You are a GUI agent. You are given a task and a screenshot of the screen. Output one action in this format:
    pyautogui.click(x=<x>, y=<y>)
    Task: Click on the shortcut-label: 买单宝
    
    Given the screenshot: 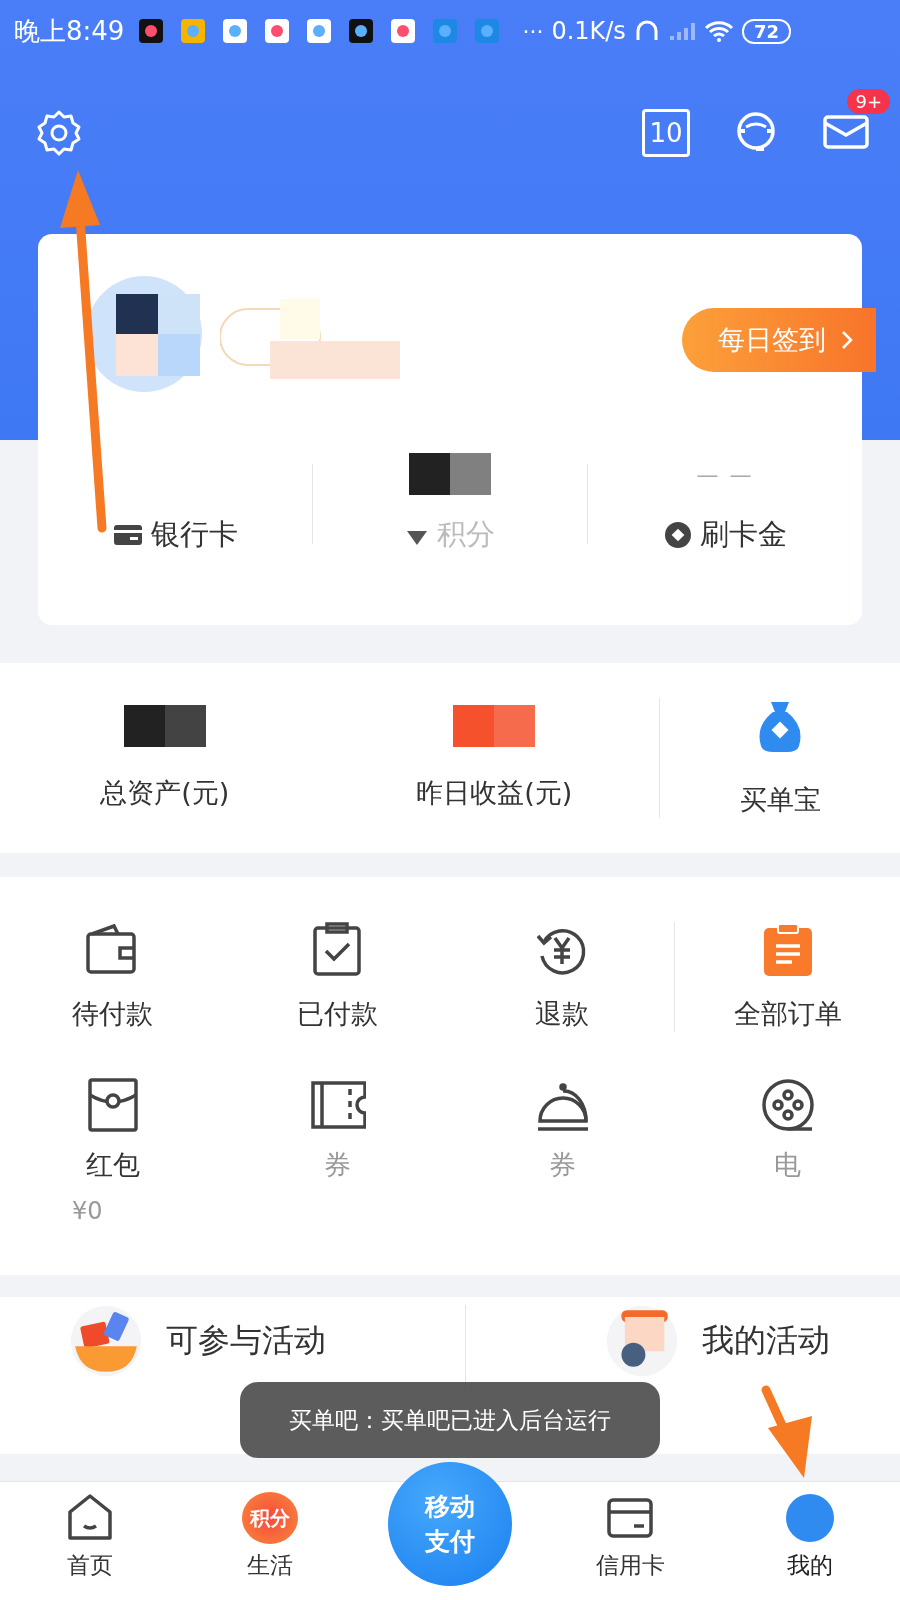 What is the action you would take?
    pyautogui.click(x=780, y=800)
    